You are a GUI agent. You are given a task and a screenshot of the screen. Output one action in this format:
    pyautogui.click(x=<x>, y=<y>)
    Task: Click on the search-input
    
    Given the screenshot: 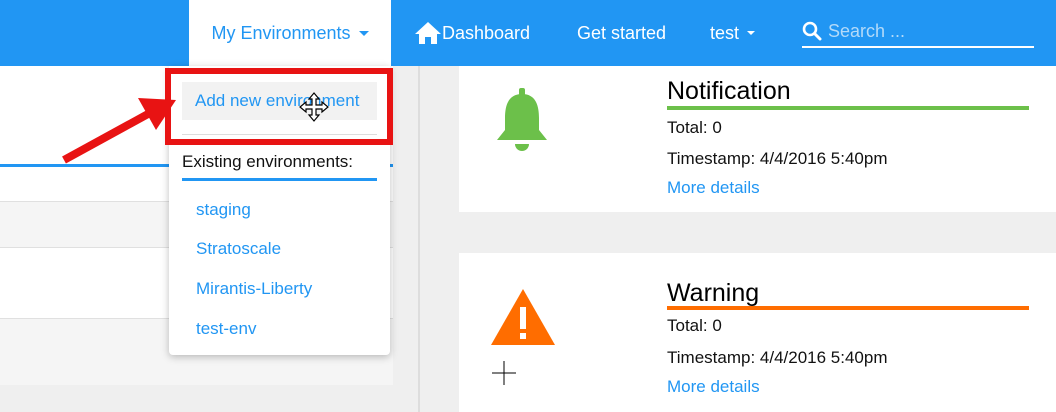 What is the action you would take?
    pyautogui.click(x=925, y=31)
    